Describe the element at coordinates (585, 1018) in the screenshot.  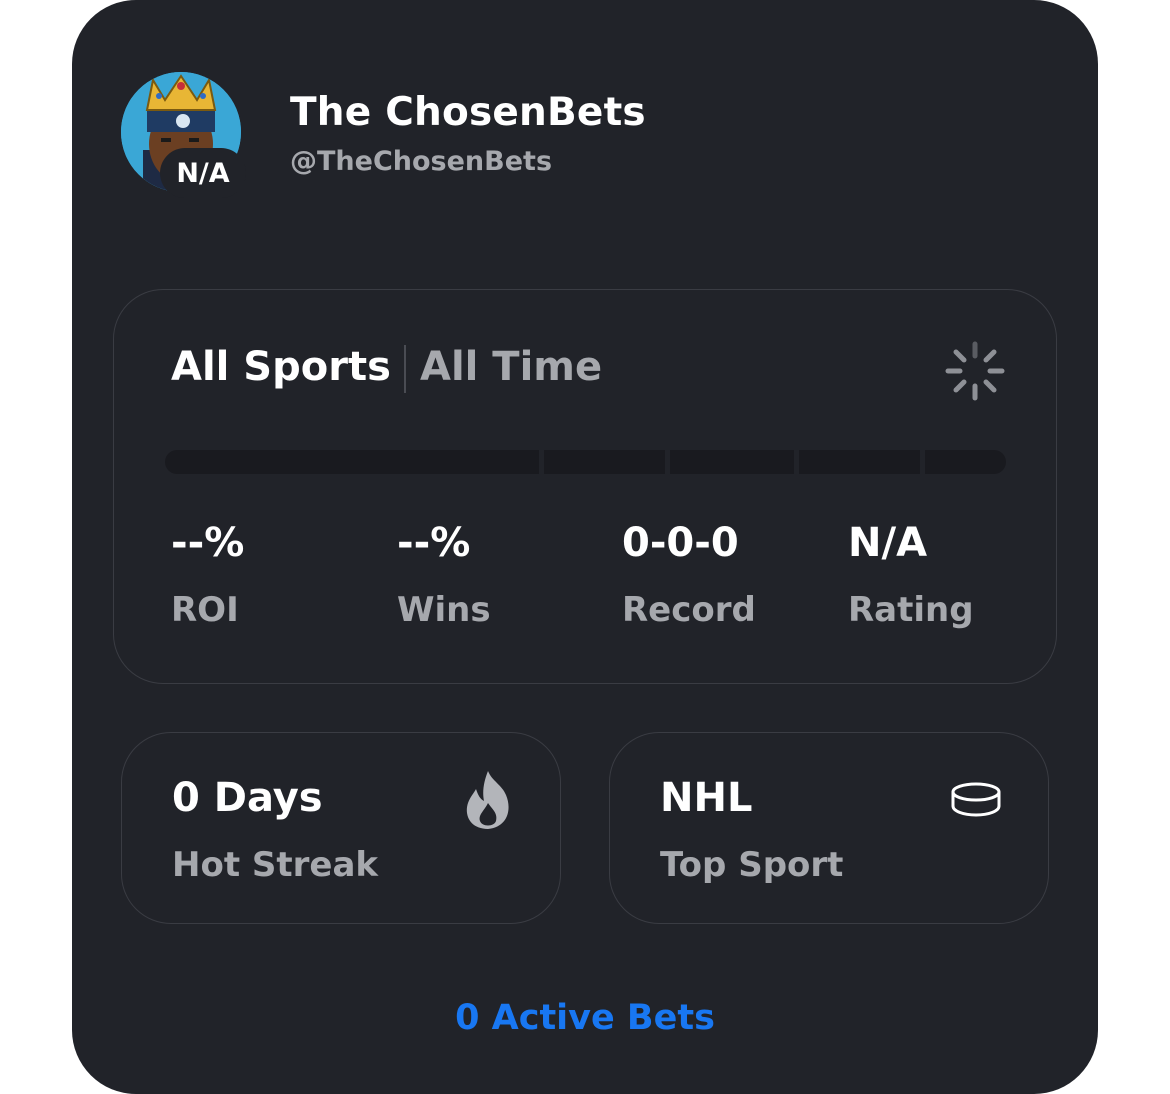
I see `active-bets-link: 0 Active Bets` at that location.